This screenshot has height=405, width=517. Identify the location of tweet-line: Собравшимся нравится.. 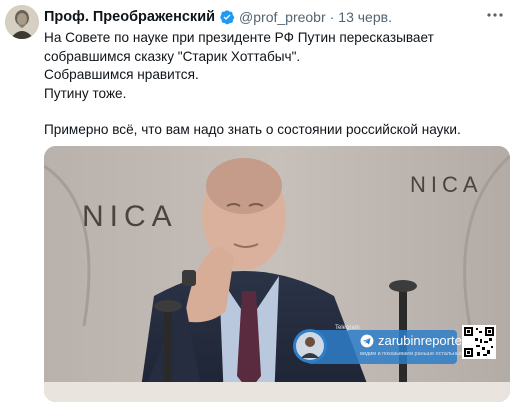
(121, 74).